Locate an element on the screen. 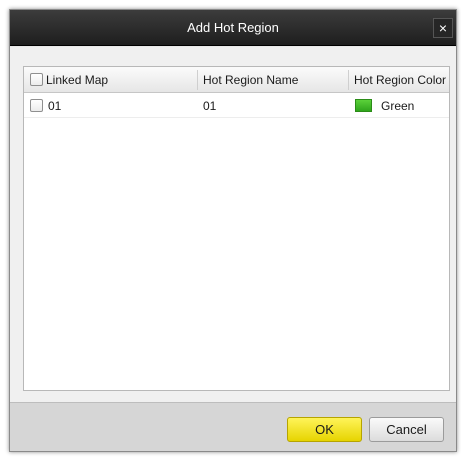  column-header-linked-map: Linked Map is located at coordinates (77, 80).